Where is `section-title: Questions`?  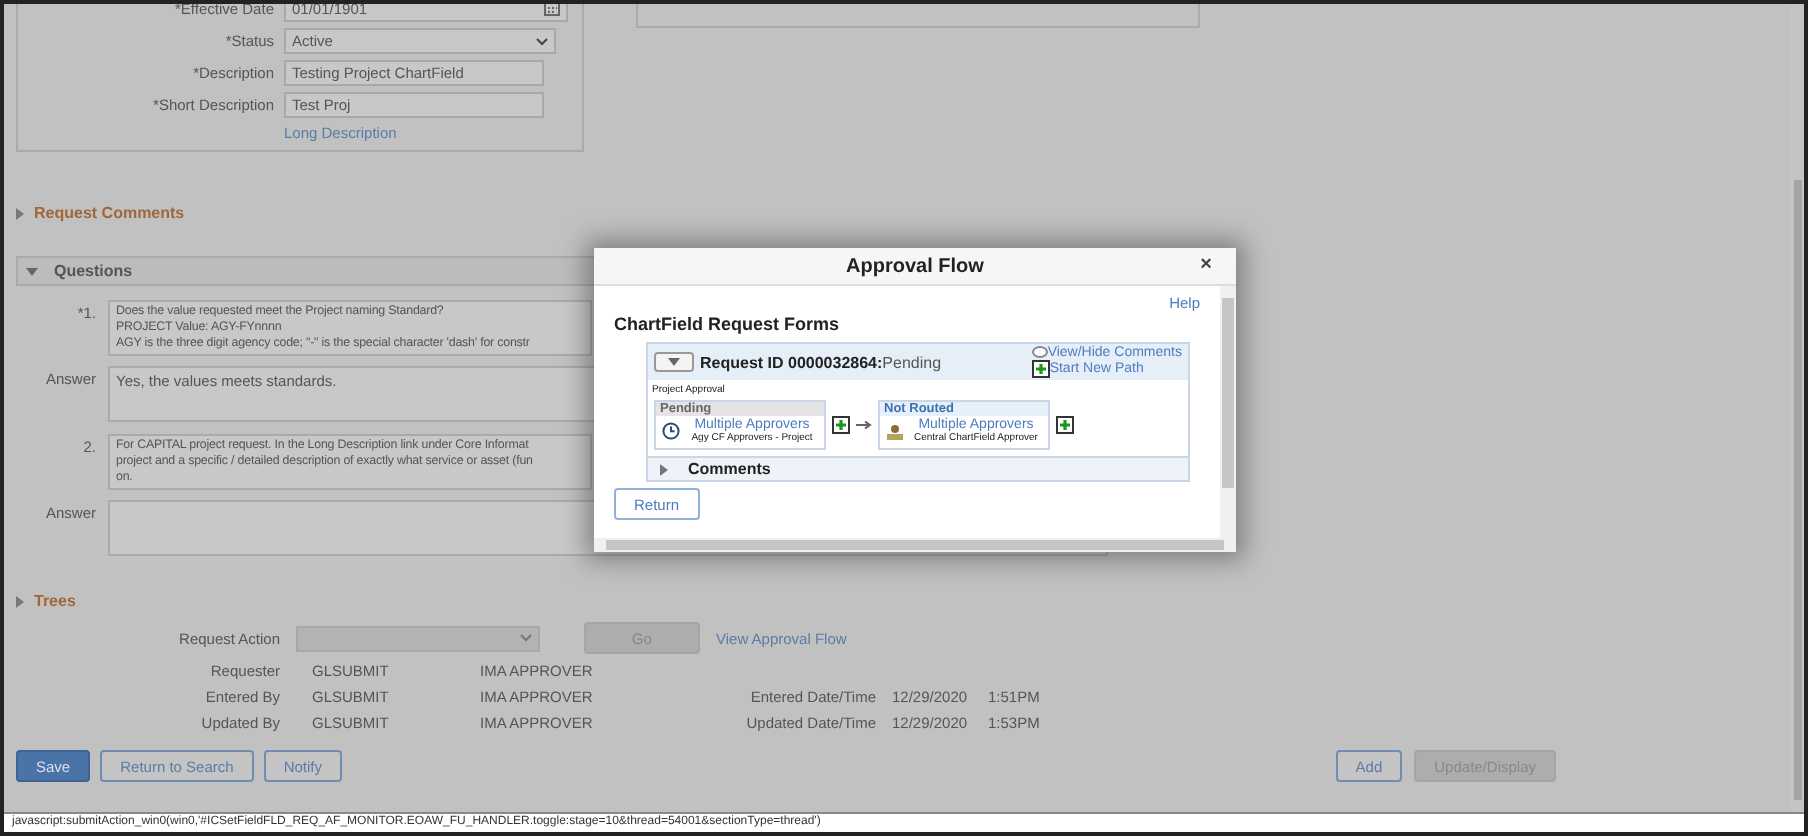
section-title: Questions is located at coordinates (93, 271).